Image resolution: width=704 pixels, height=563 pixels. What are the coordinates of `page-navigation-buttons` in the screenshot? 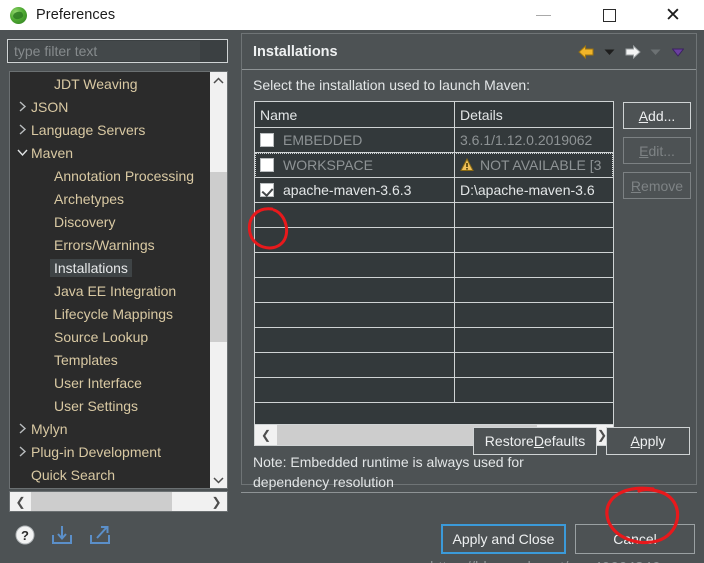 It's located at (632, 52).